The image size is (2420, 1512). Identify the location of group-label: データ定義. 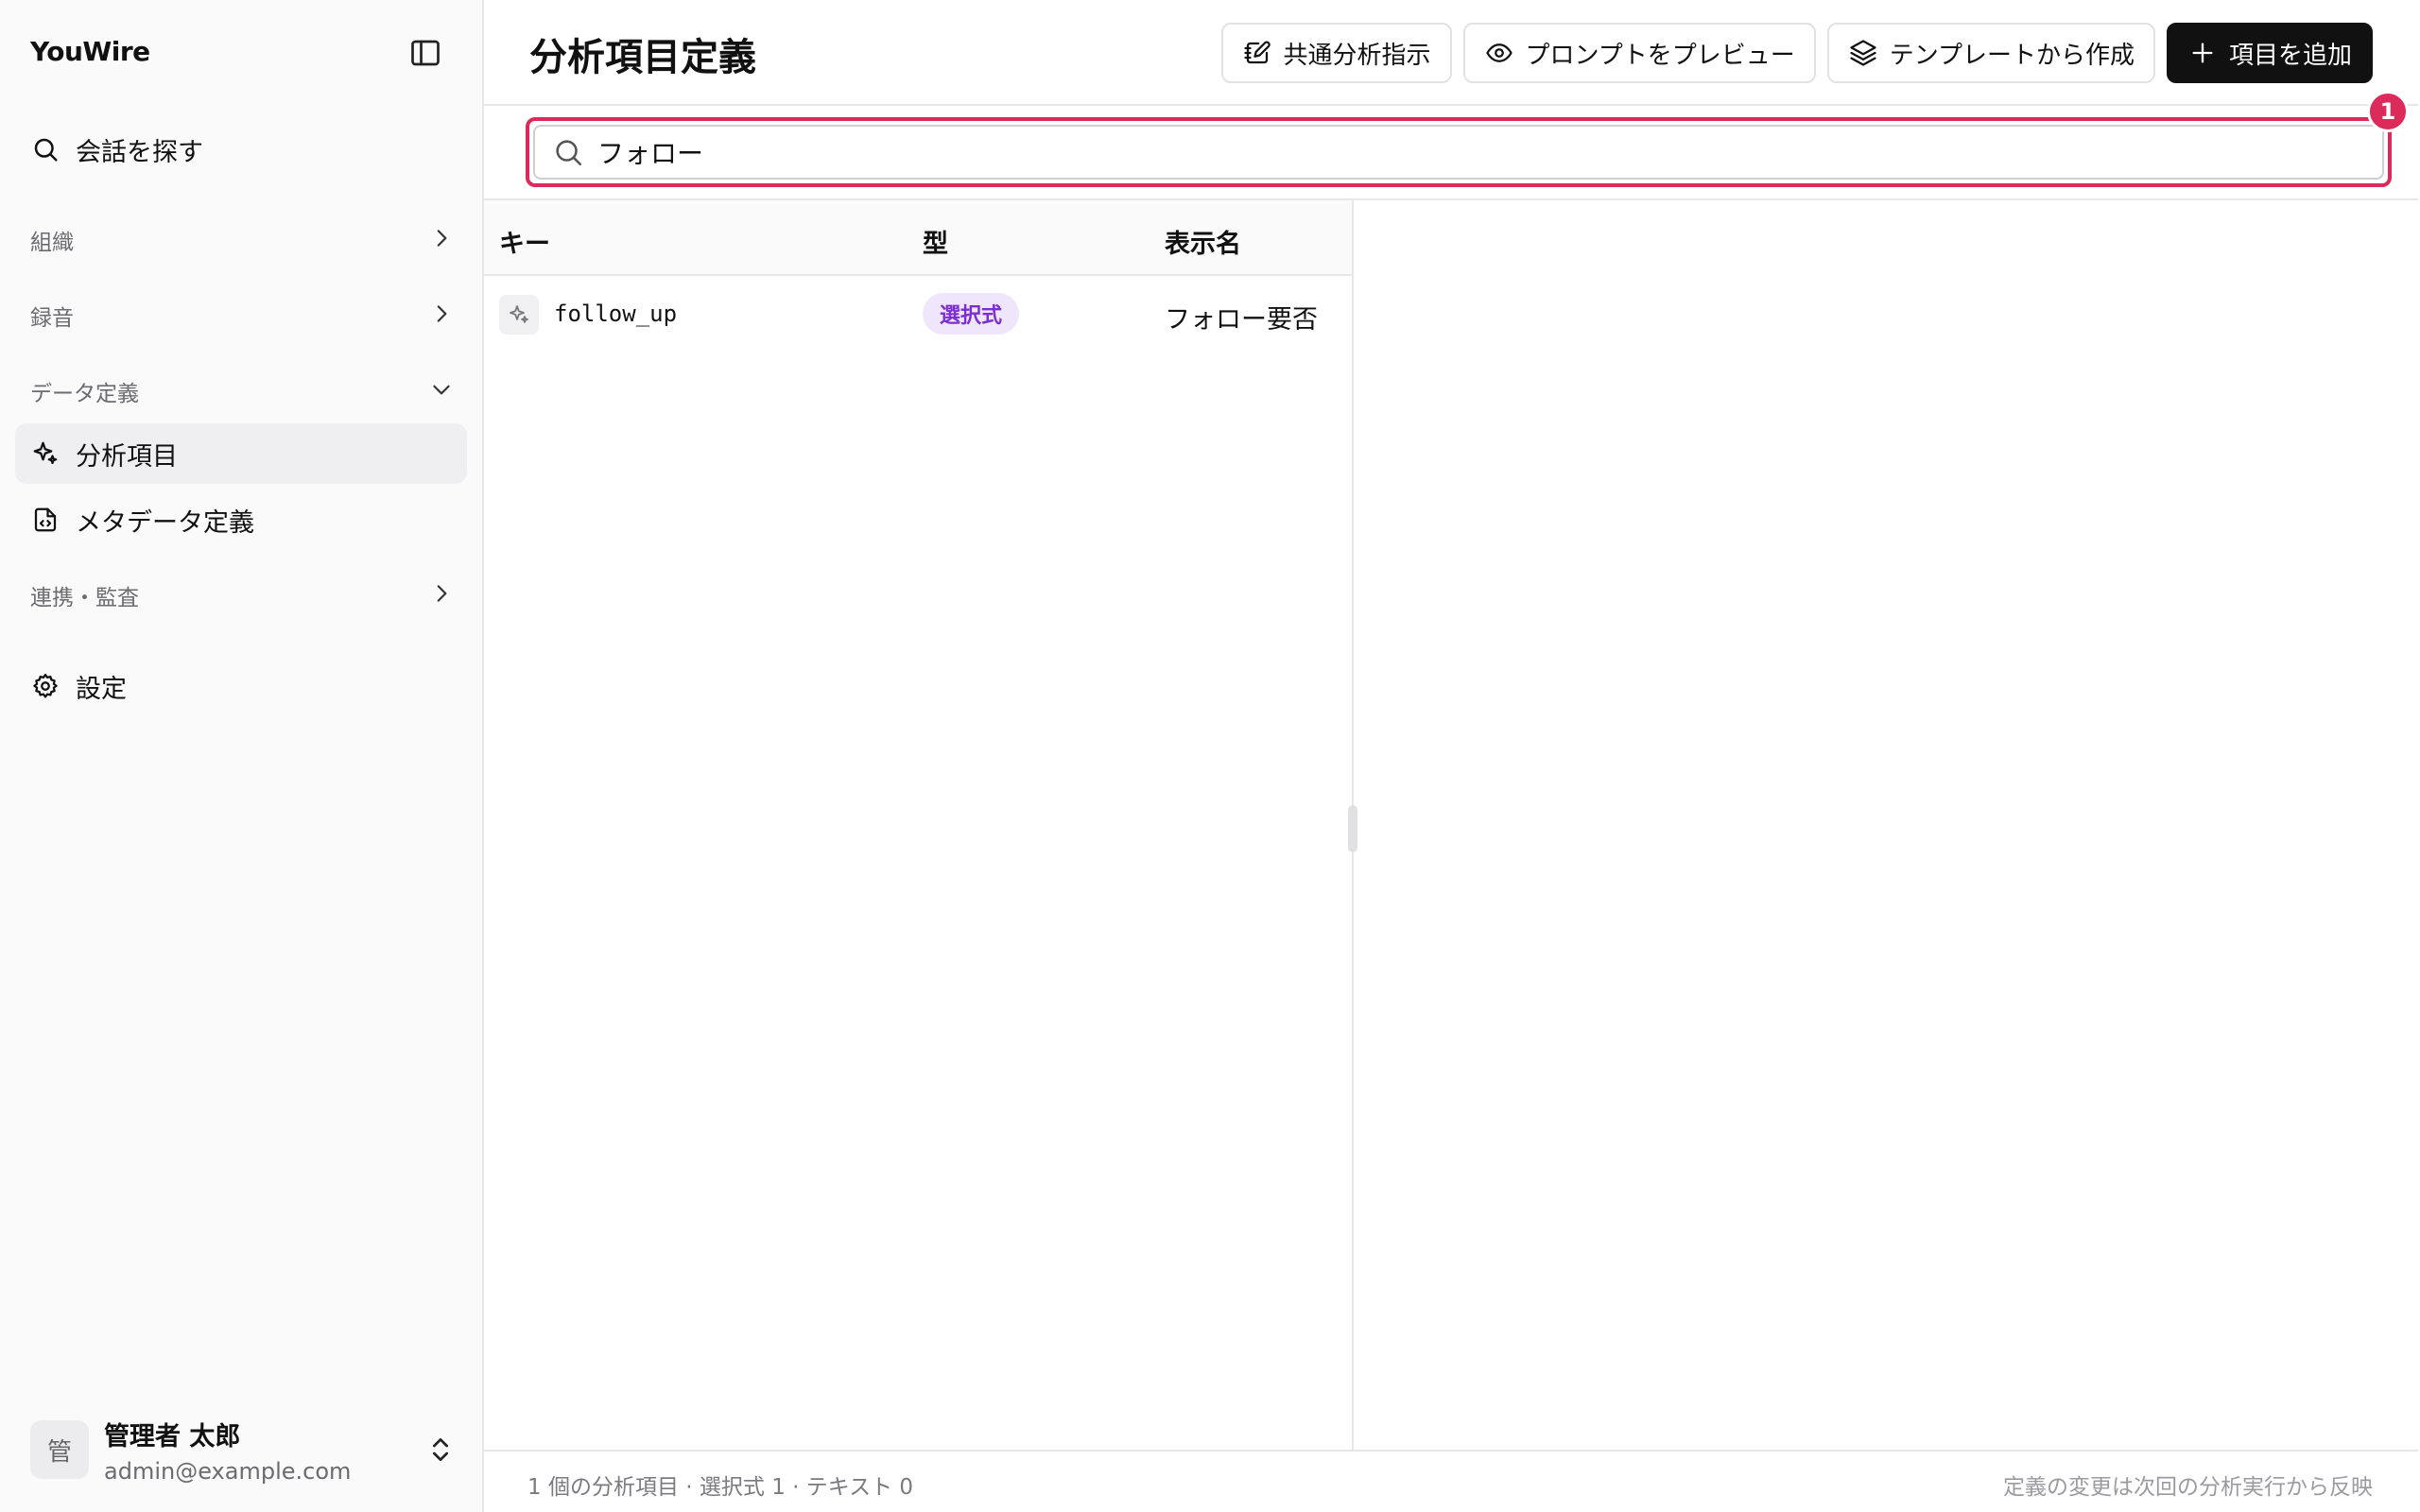
(84, 394).